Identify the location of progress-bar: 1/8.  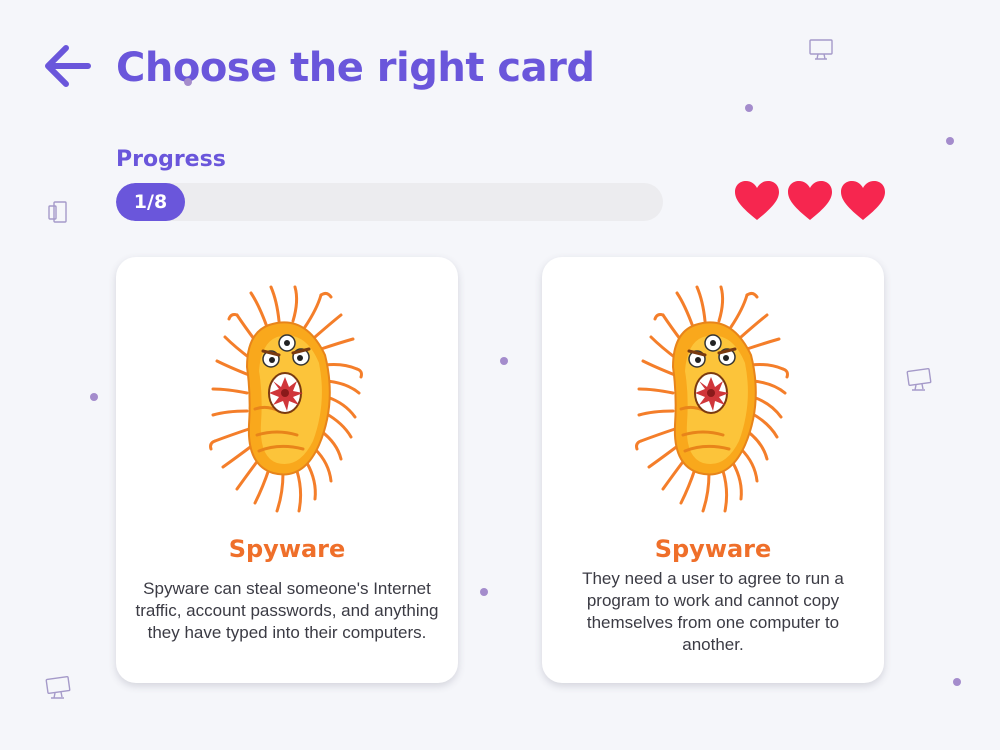
(389, 202).